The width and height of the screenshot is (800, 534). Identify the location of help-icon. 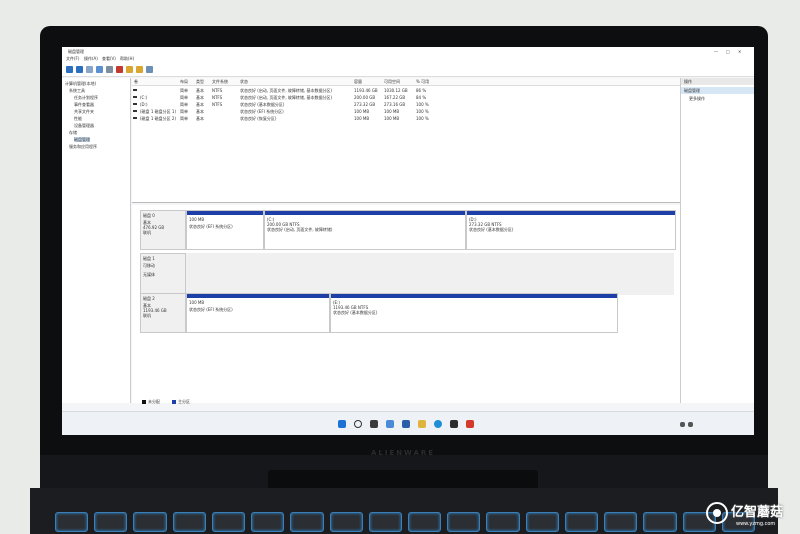
(109, 69).